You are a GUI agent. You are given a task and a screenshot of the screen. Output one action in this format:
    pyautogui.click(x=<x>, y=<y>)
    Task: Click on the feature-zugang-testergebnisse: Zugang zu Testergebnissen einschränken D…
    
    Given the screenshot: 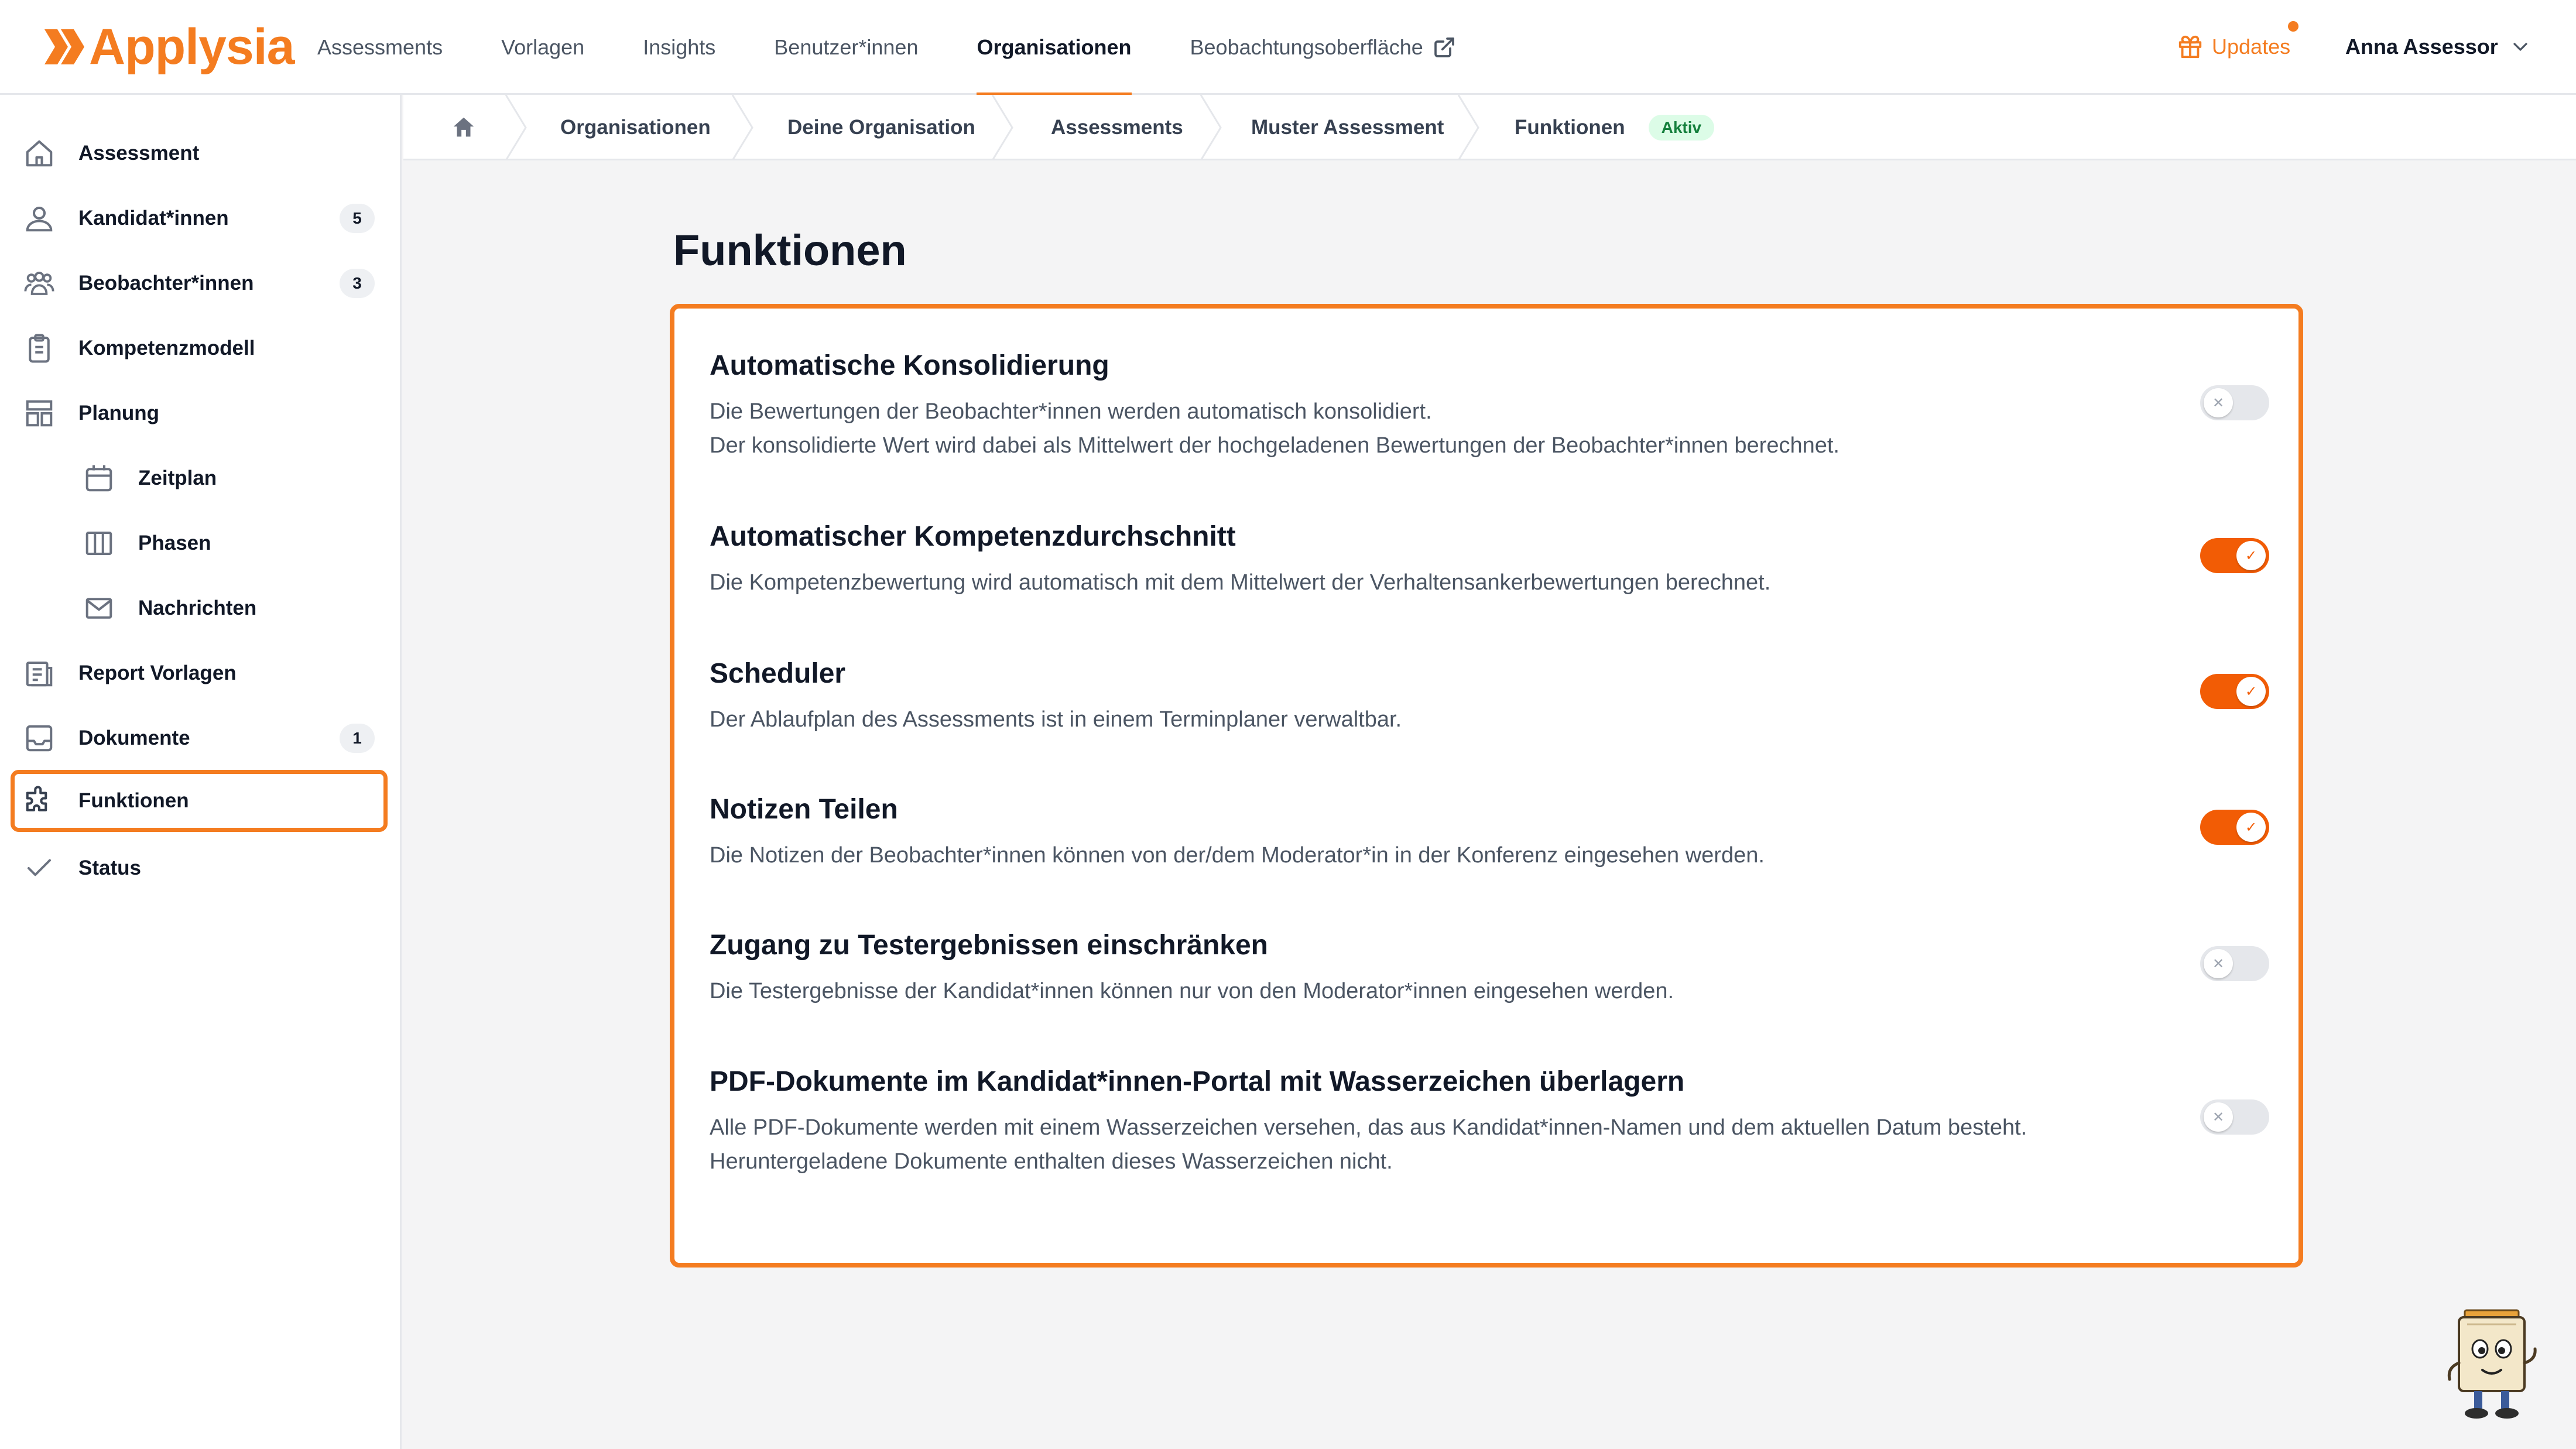 What is the action you would take?
    pyautogui.click(x=1447, y=968)
    